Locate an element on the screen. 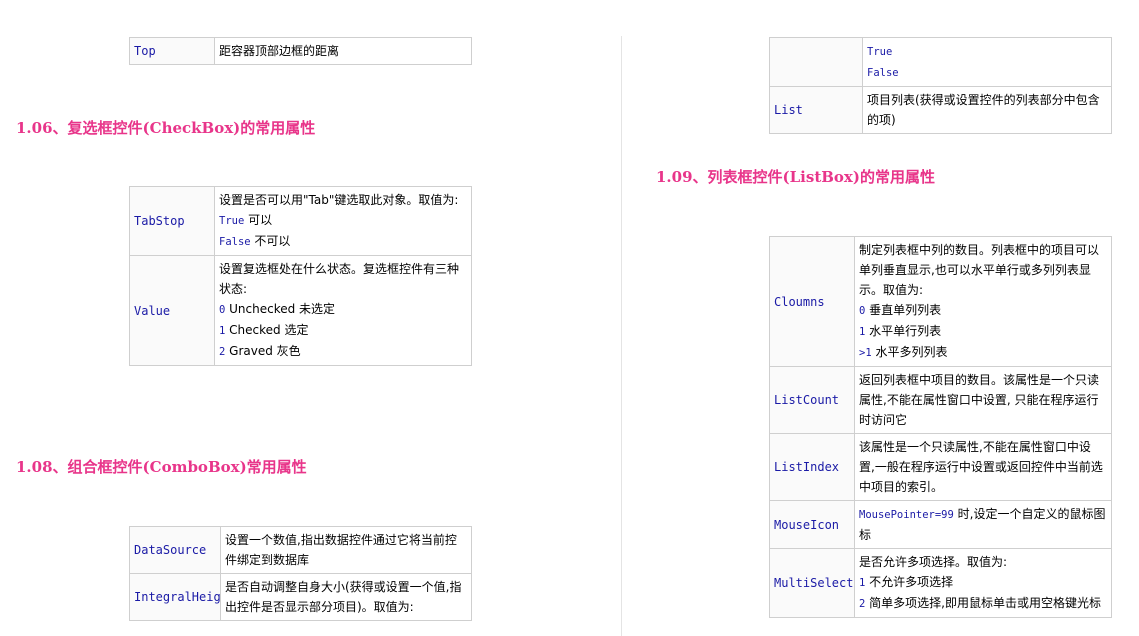 This screenshot has width=1139, height=636. list-property-table: True False List 项目列表(获得或设置控件的列表部分中包含 的项) is located at coordinates (940, 85).